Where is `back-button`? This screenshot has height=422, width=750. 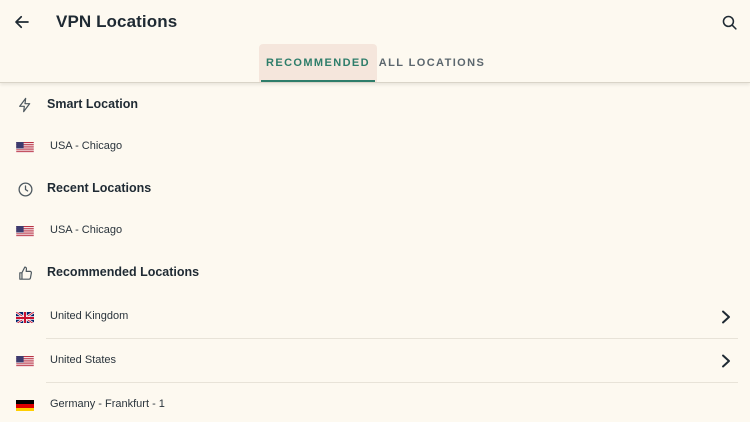
back-button is located at coordinates (22, 22).